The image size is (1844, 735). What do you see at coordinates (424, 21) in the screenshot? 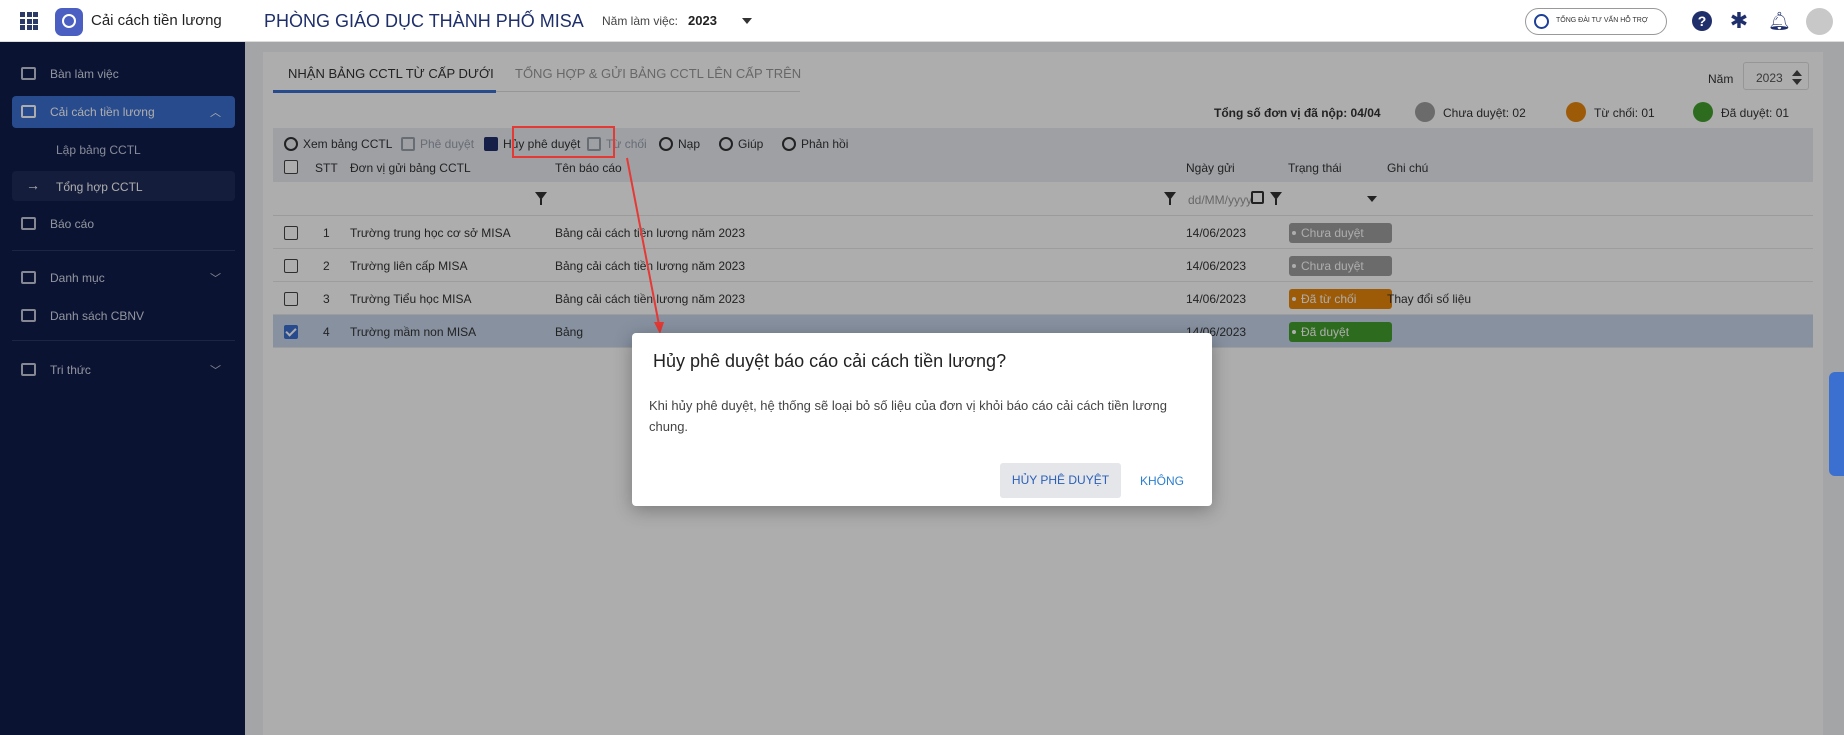
I see `org-name: PHÒNG GIÁO DỤC THÀNH PHỐ MISA` at bounding box center [424, 21].